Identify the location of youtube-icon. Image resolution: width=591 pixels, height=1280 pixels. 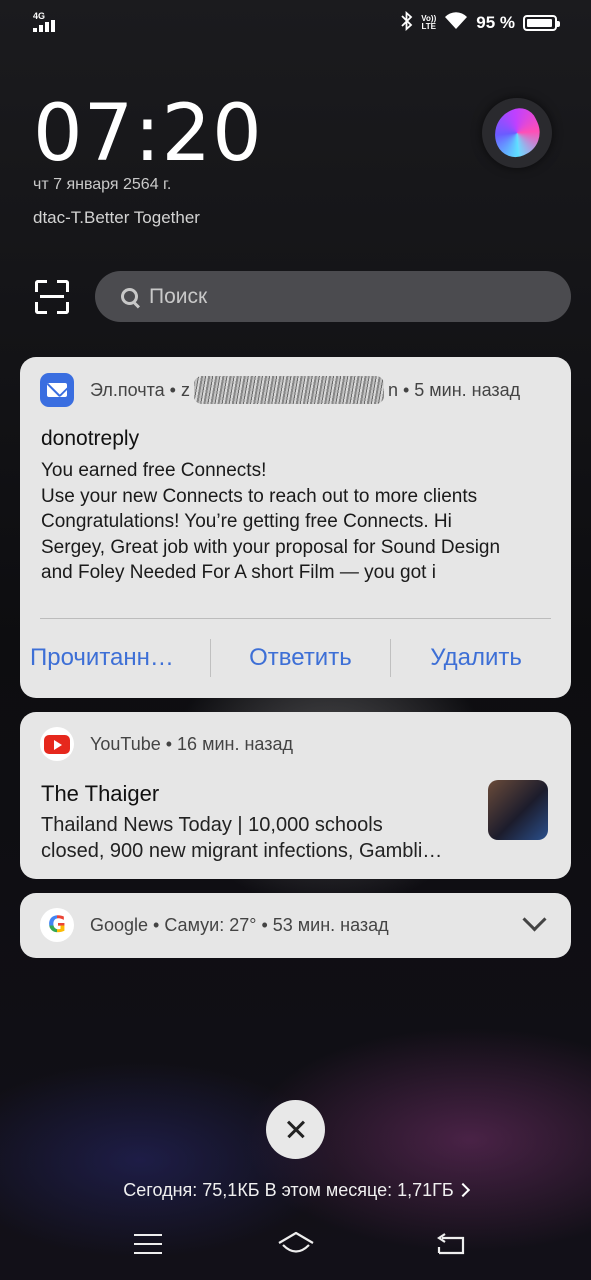
(57, 744).